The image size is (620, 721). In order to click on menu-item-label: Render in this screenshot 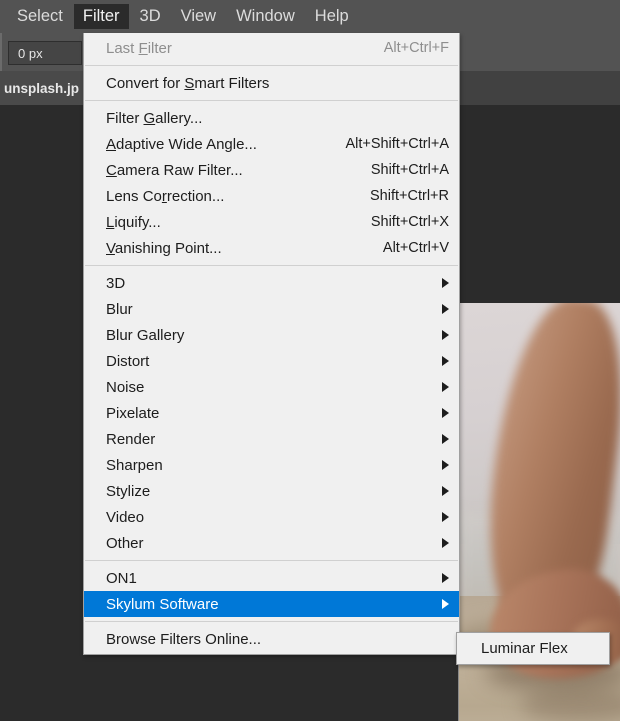, I will do `click(131, 439)`.